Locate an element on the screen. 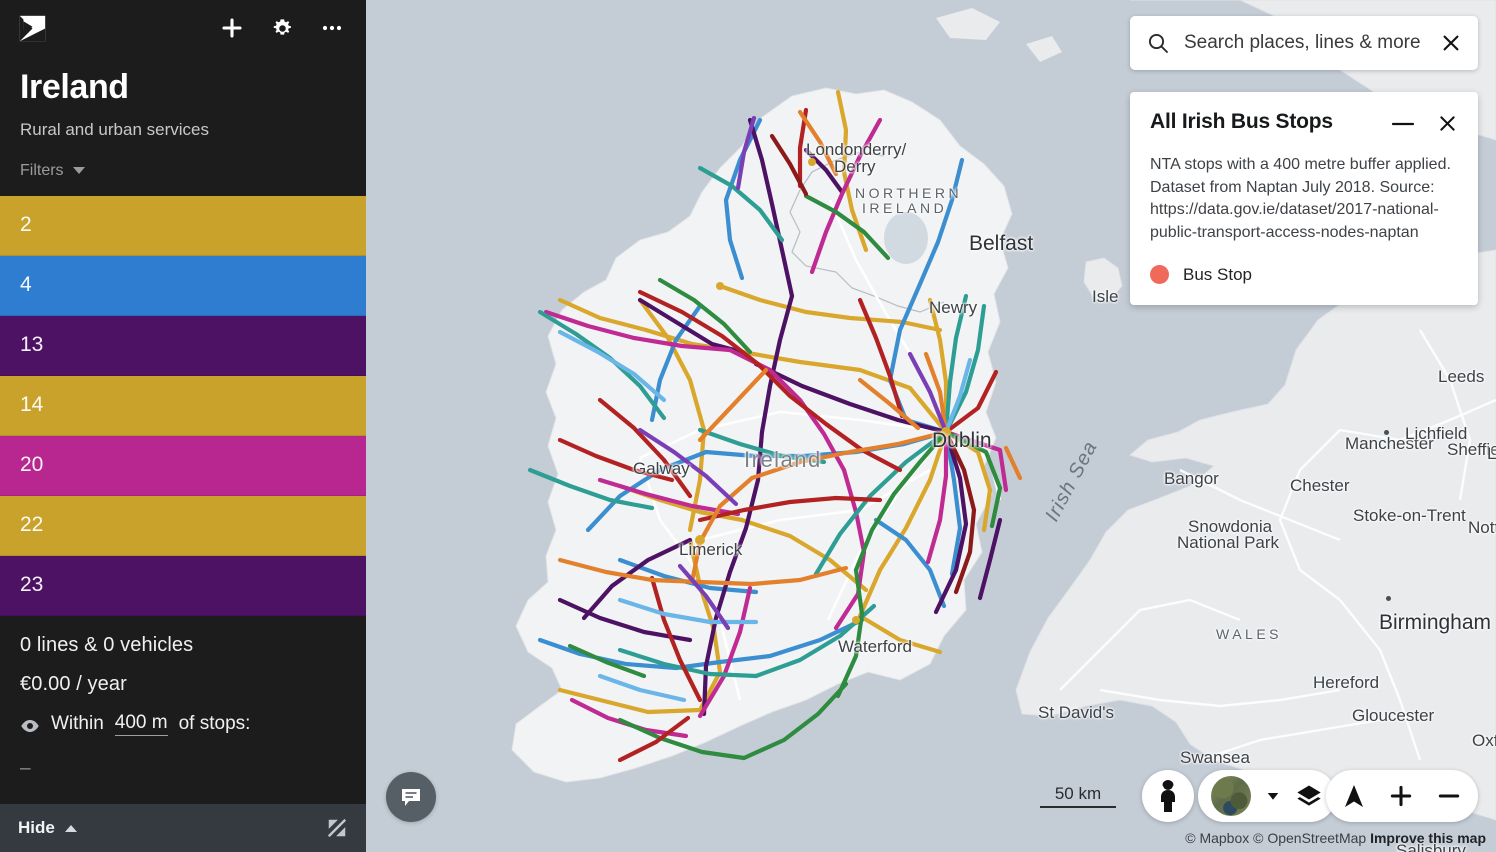  scale-label: 50 km is located at coordinates (1078, 793).